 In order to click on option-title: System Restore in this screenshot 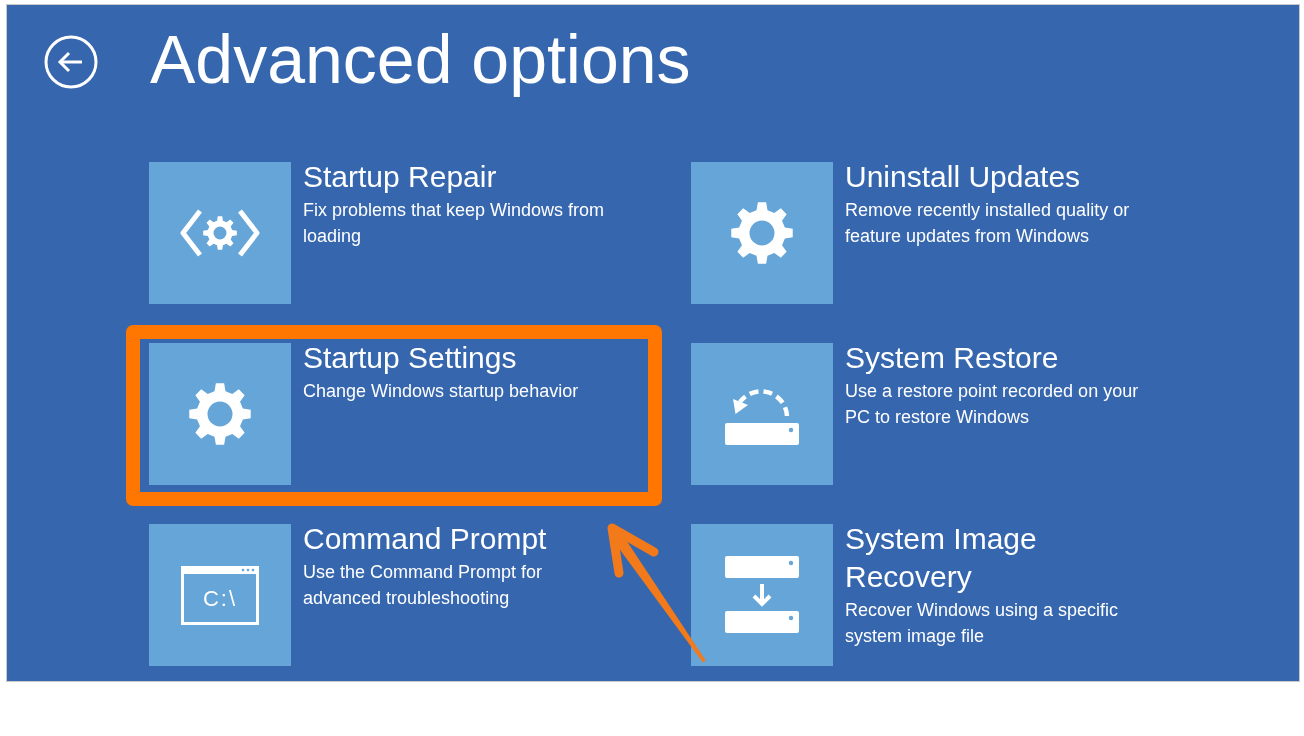, I will do `click(952, 358)`.